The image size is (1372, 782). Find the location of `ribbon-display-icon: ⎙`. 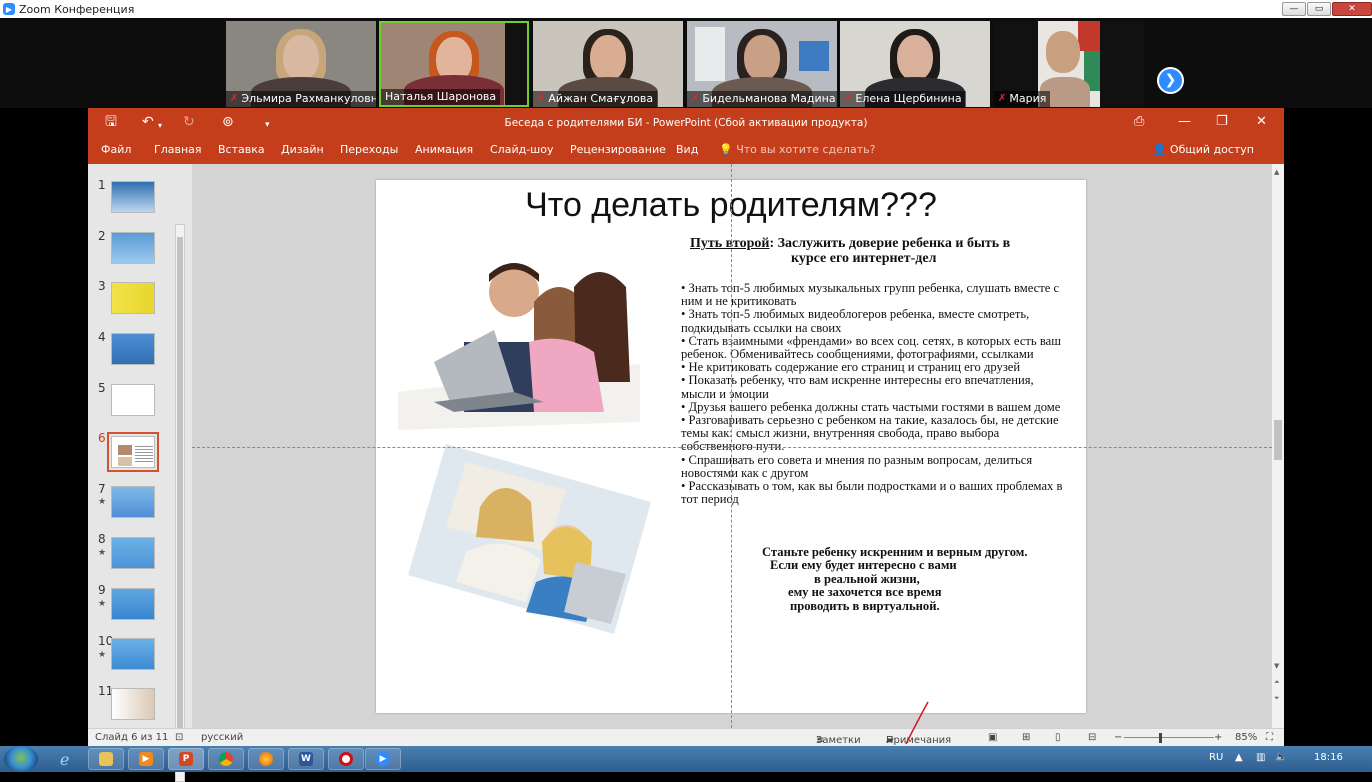

ribbon-display-icon: ⎙ is located at coordinates (1139, 121).